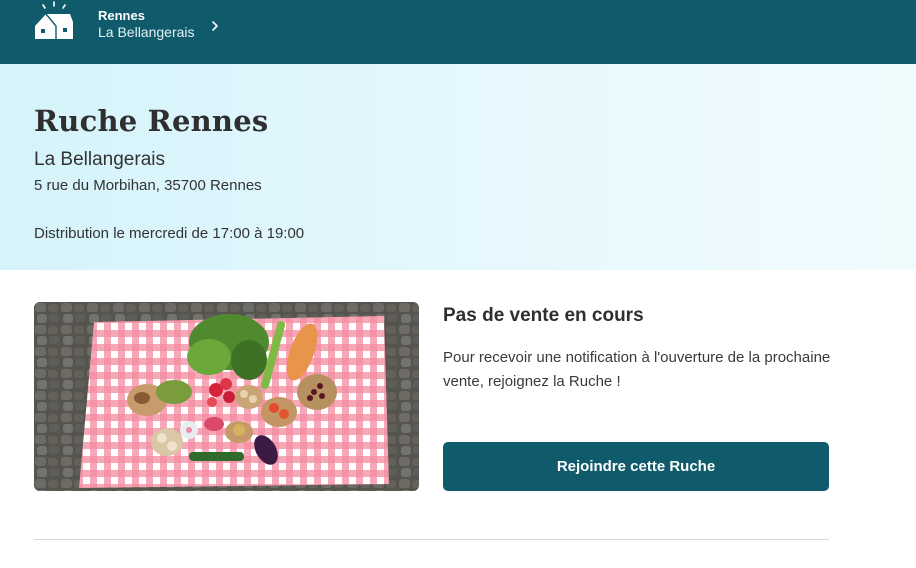 The width and height of the screenshot is (916, 568). I want to click on hive-subtitle: La Bellangerais, so click(99, 159).